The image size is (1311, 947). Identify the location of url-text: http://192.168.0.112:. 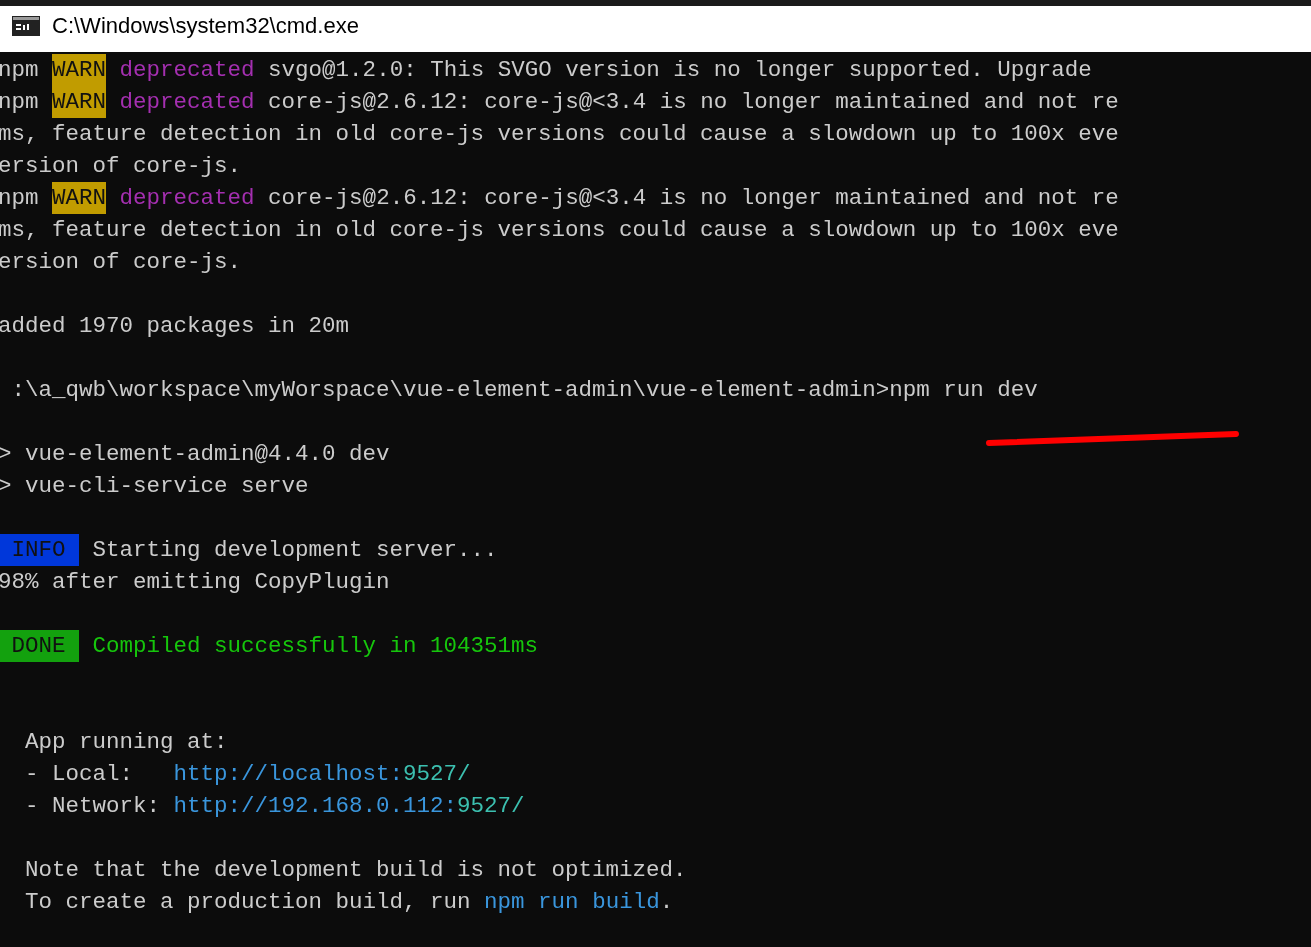
(315, 806).